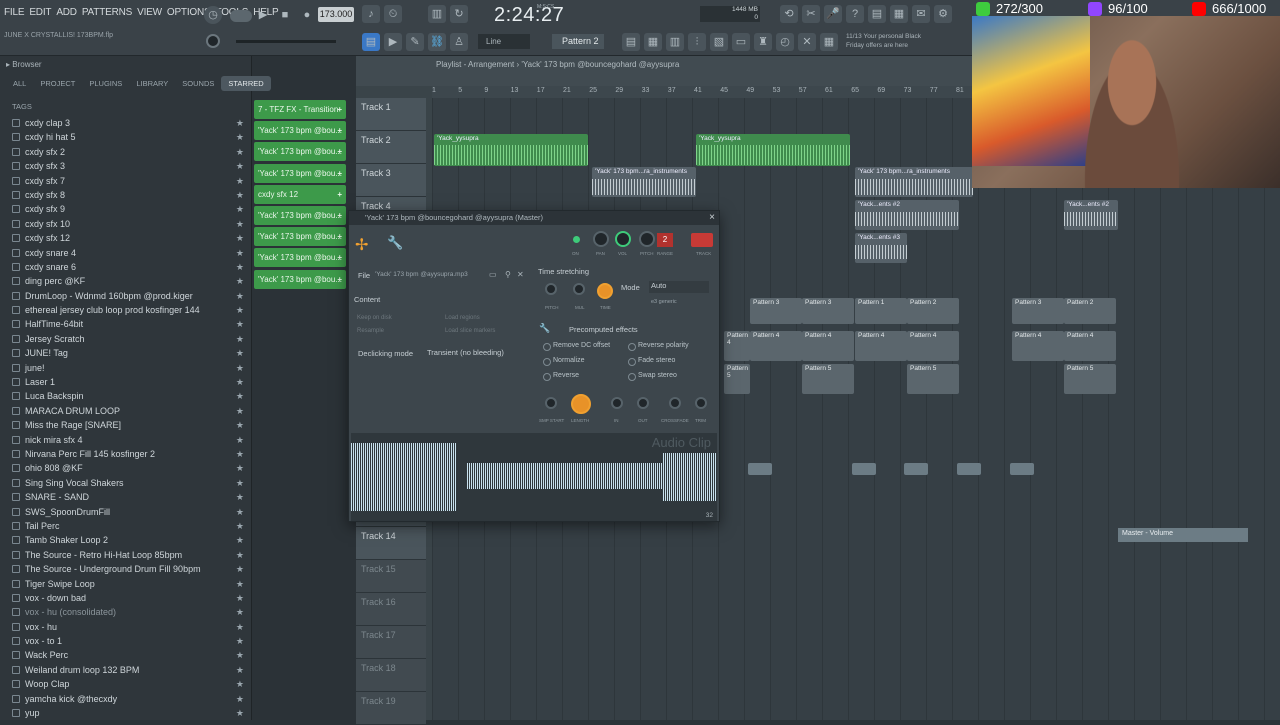 Image resolution: width=1280 pixels, height=725 pixels. What do you see at coordinates (476, 352) in the screenshot?
I see `declicking-select: Transient (no bleeding)` at bounding box center [476, 352].